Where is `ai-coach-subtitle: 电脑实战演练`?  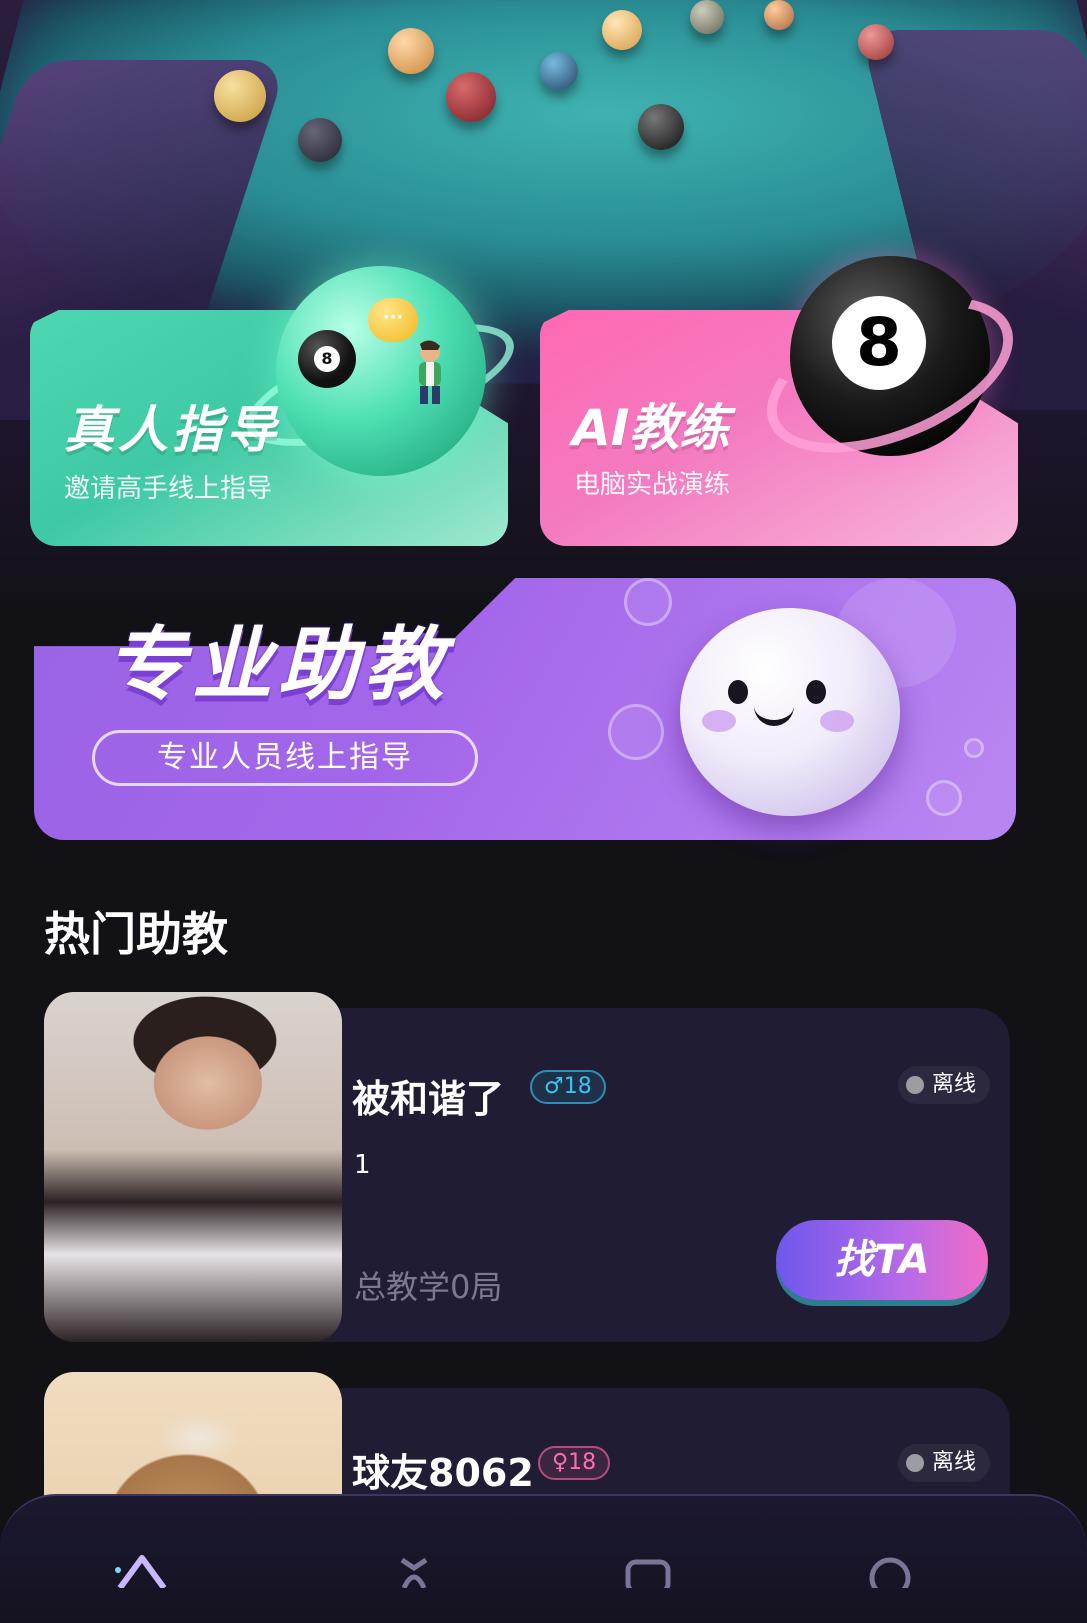 ai-coach-subtitle: 电脑实战演练 is located at coordinates (652, 485).